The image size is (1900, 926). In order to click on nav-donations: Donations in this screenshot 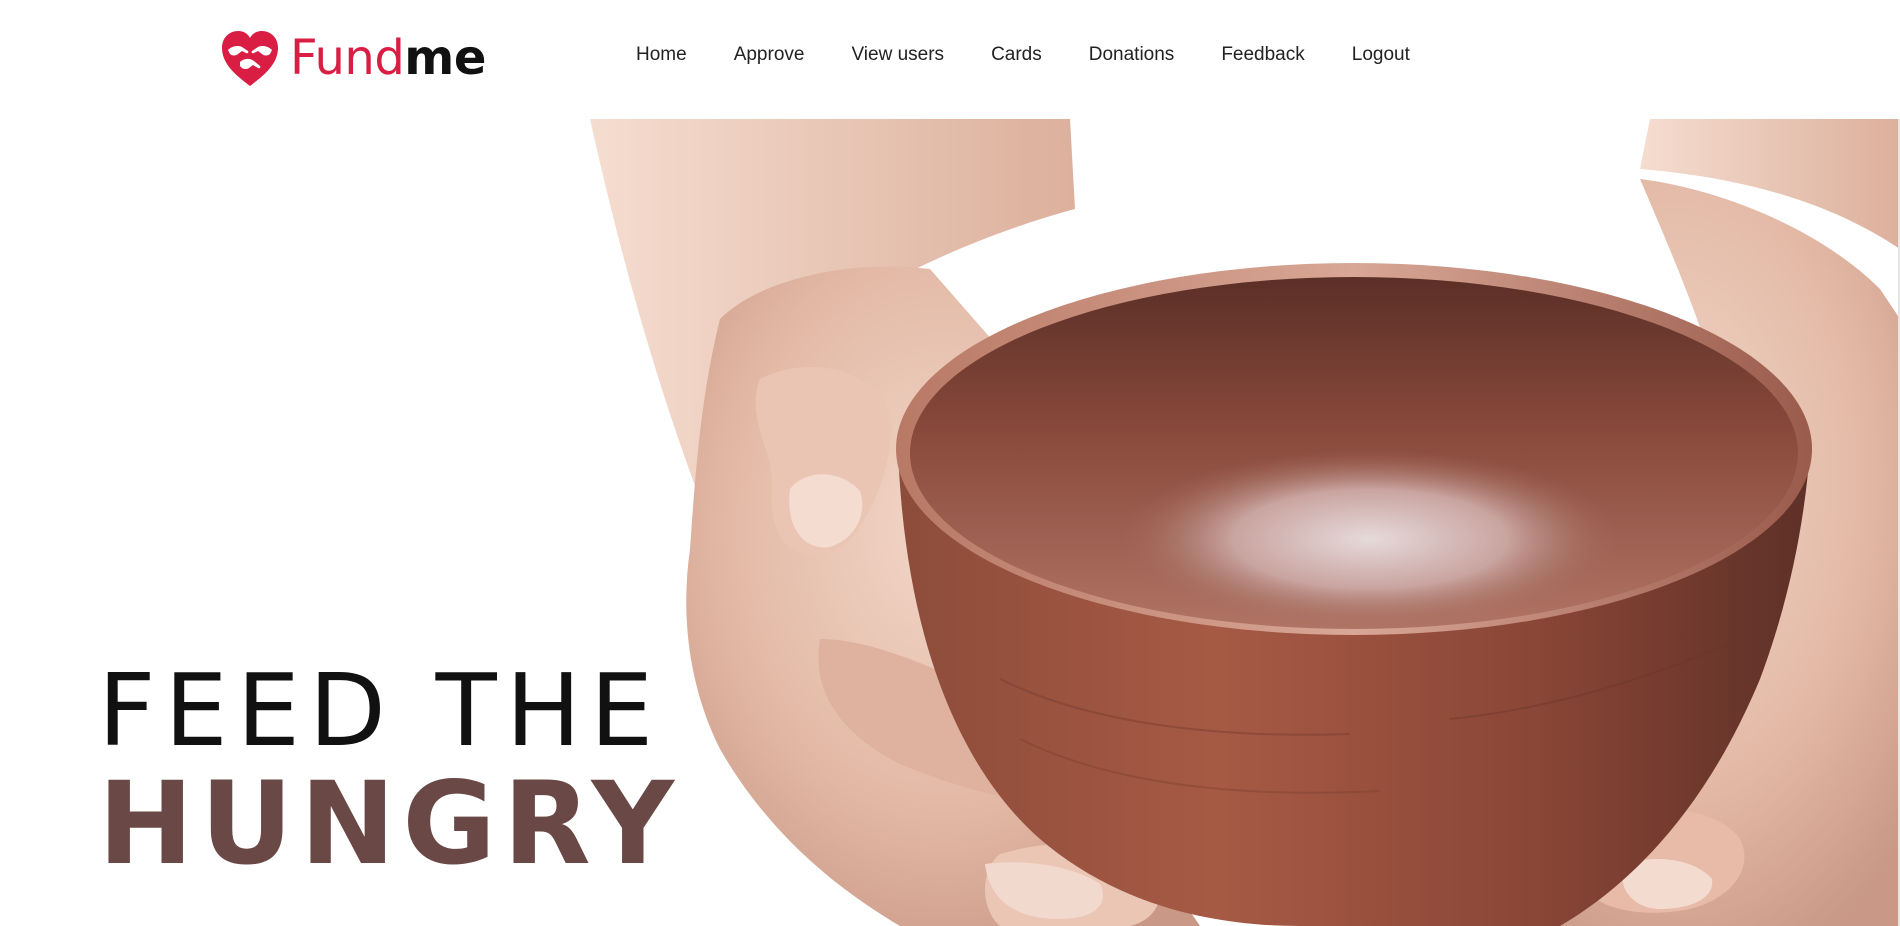, I will do `click(1132, 55)`.